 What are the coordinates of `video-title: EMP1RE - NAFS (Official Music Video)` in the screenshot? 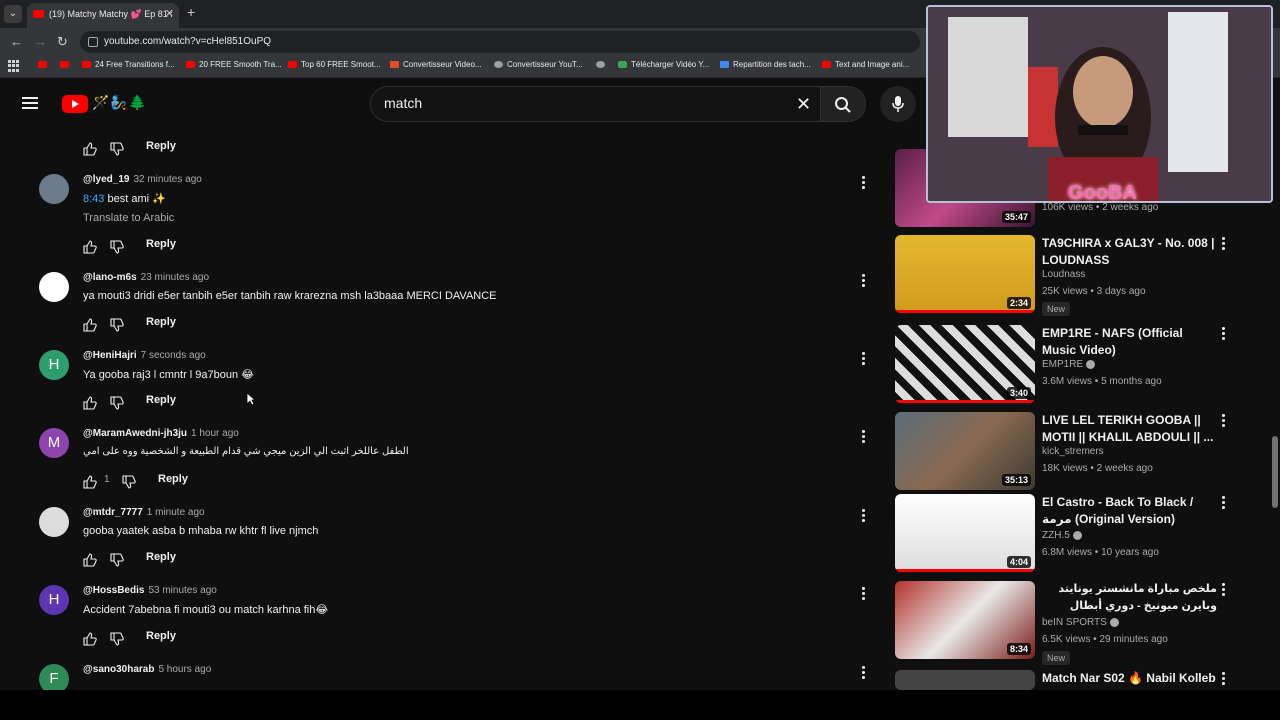 It's located at (1129, 342).